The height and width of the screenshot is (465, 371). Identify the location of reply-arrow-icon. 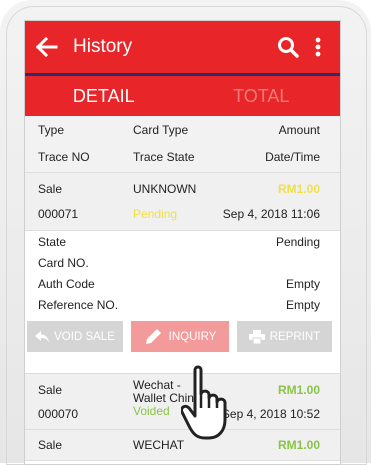
(42, 336).